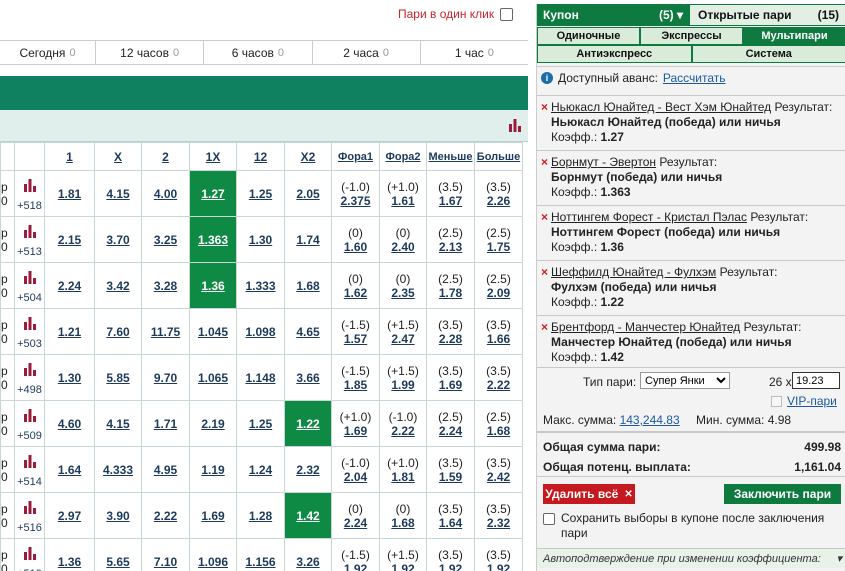 This screenshot has height=571, width=845. I want to click on stats-cell: +509, so click(29, 423).